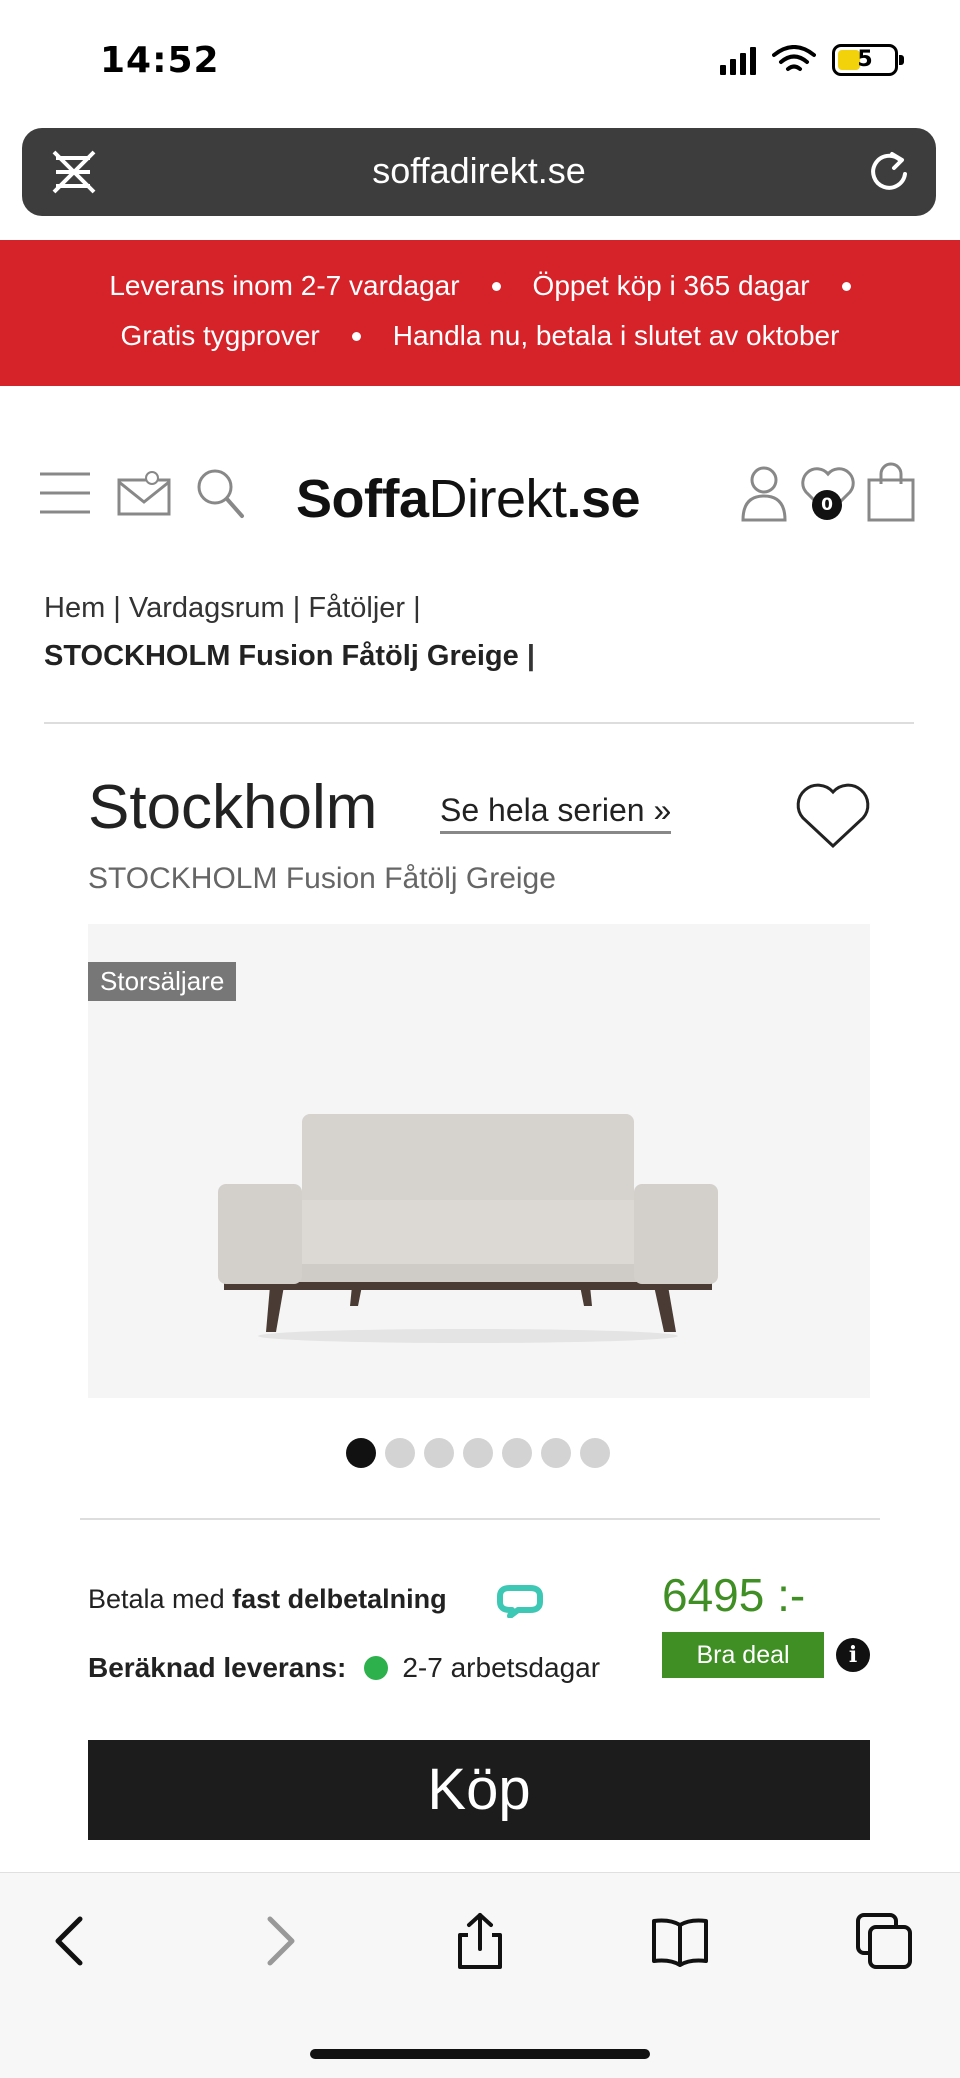 The height and width of the screenshot is (2078, 960). I want to click on bestseller-badge: Storsäljare, so click(162, 981).